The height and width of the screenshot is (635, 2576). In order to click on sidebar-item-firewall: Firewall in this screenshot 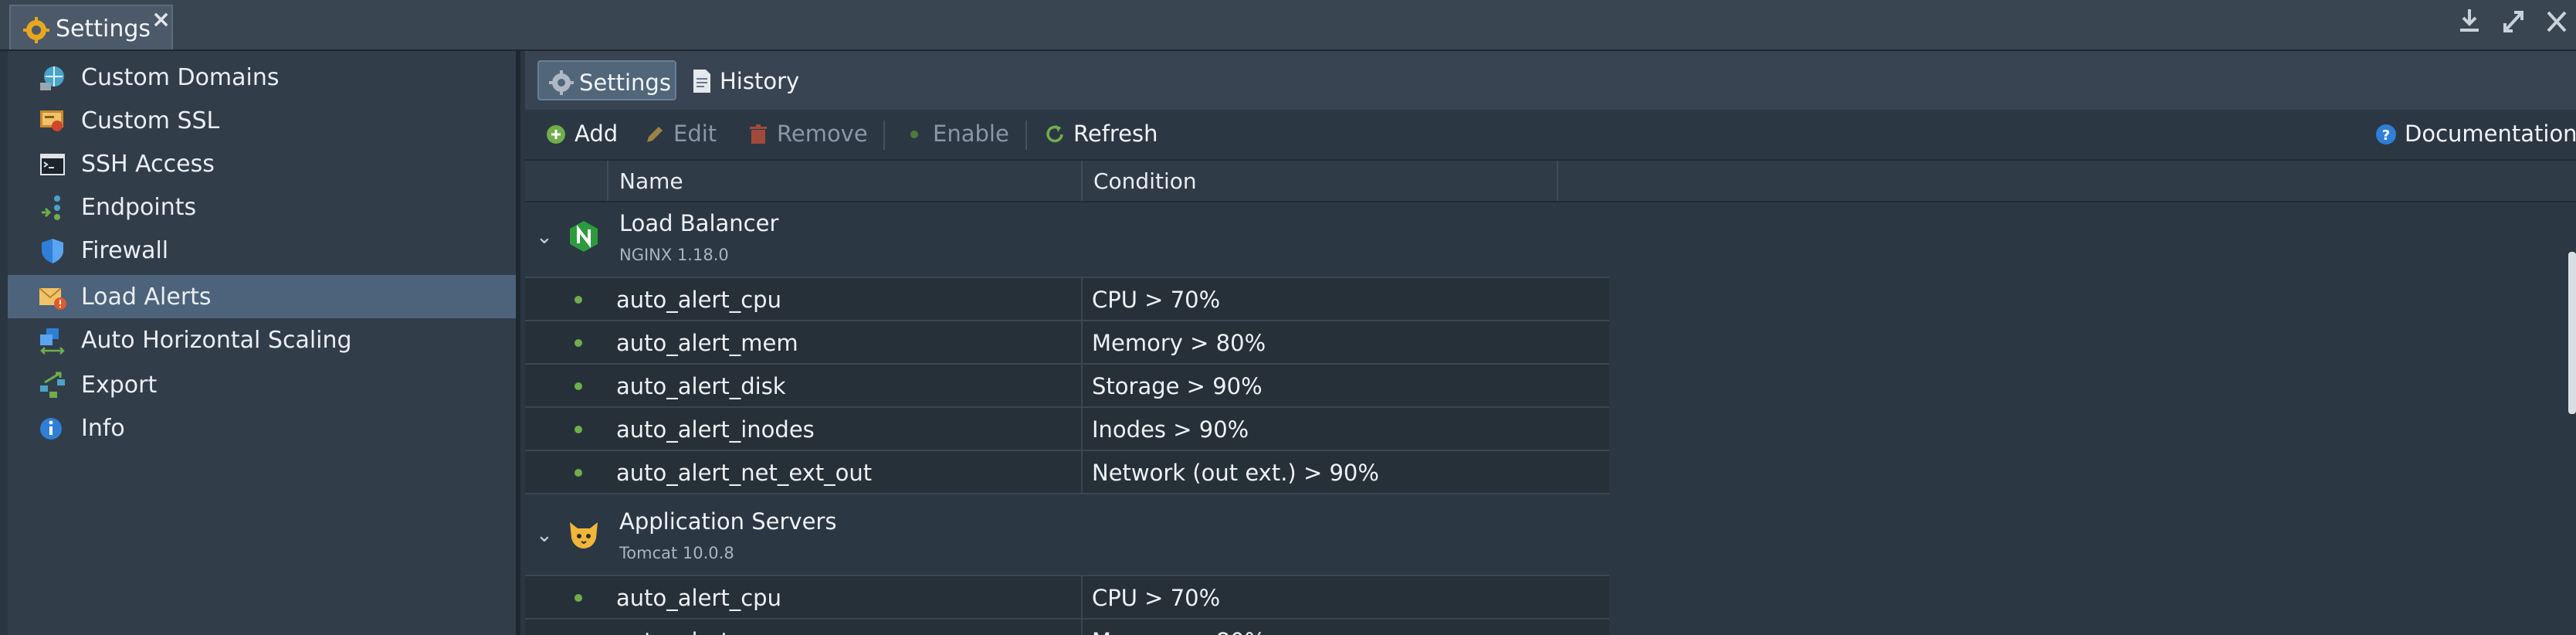, I will do `click(262, 250)`.